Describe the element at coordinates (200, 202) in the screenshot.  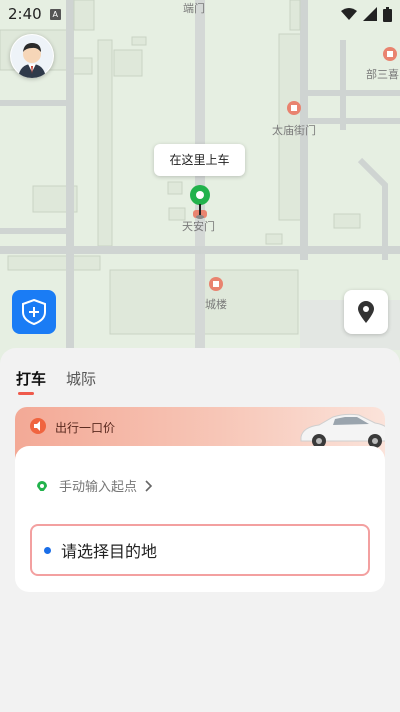
I see `pickup-pin-icon` at that location.